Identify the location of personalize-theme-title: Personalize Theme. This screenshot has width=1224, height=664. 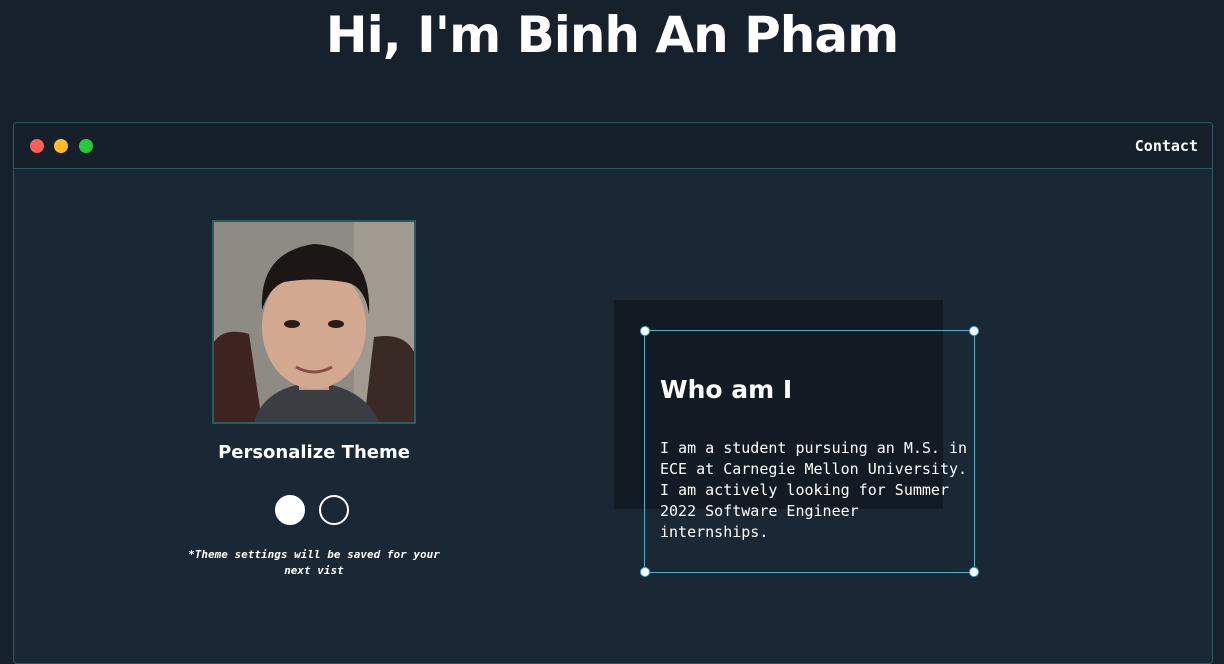
(314, 452).